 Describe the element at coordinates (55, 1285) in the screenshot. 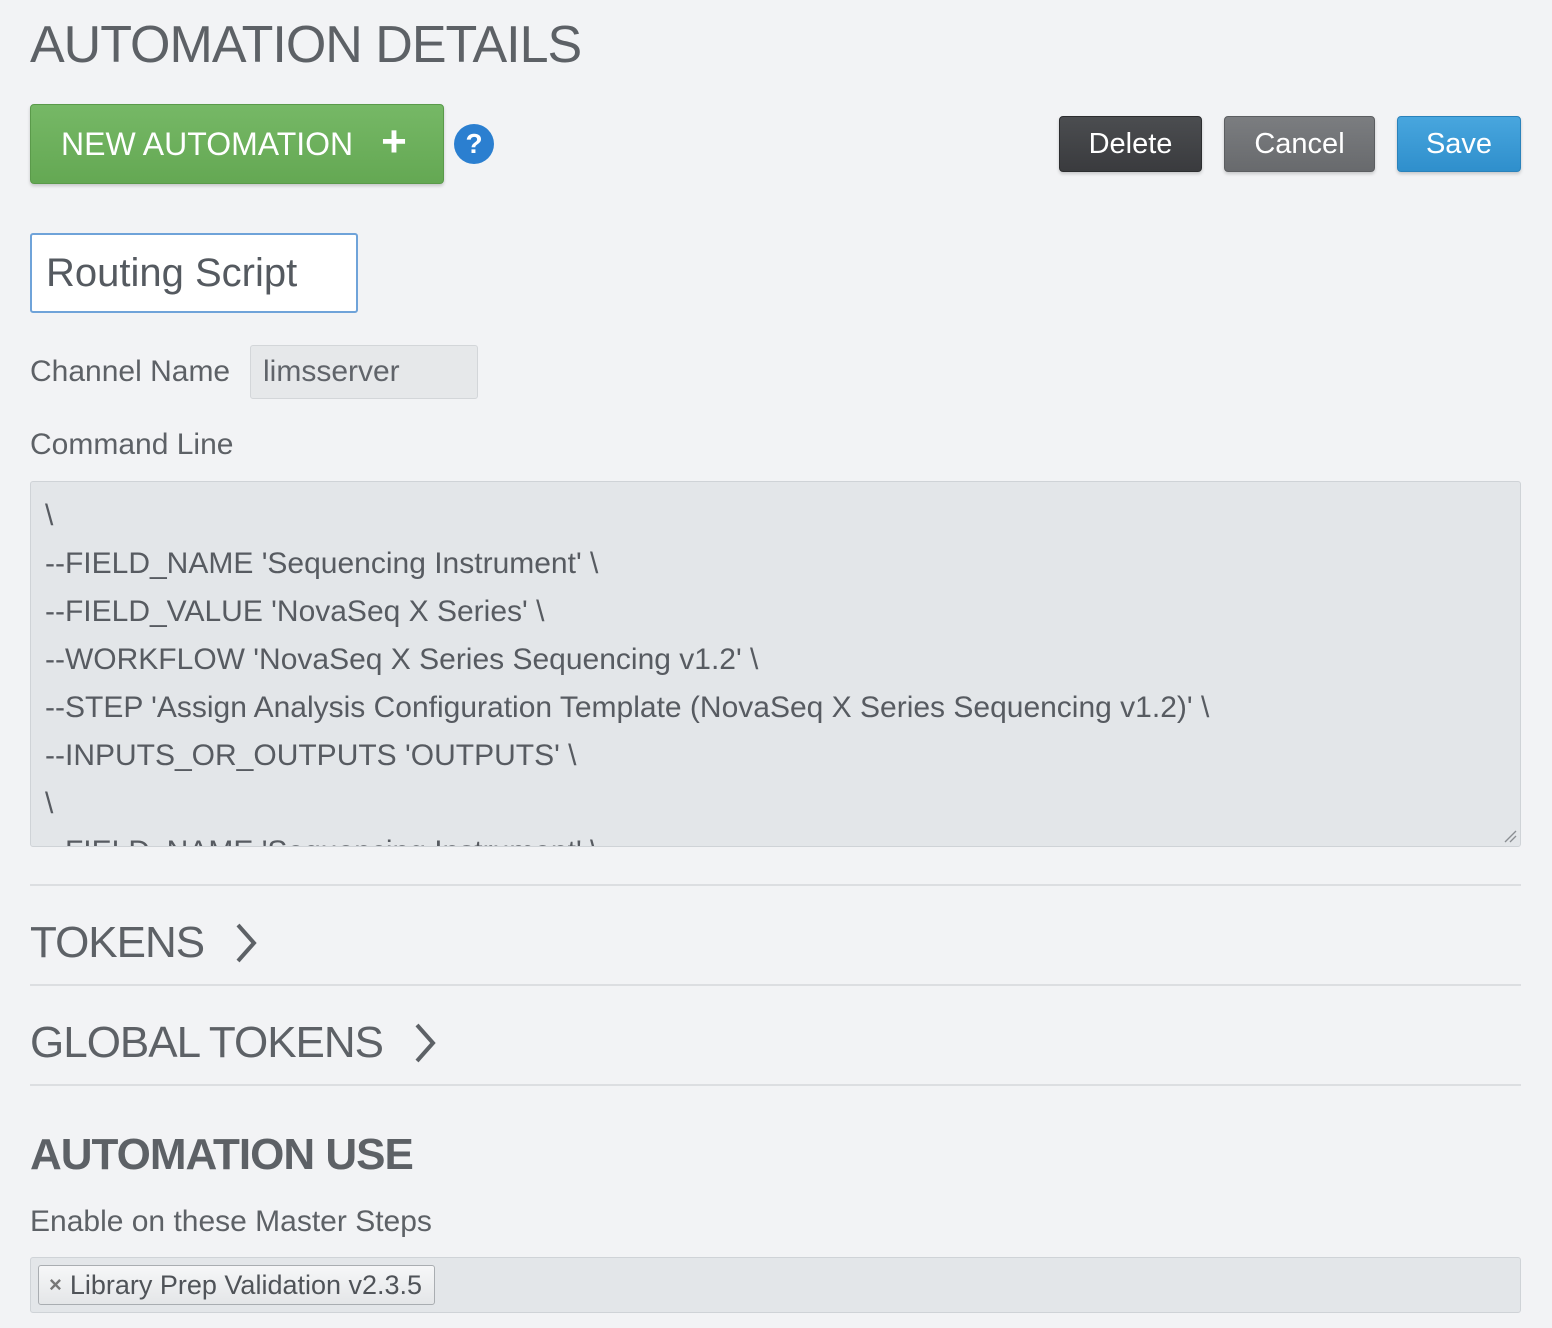

I see `remove-icon: ×` at that location.